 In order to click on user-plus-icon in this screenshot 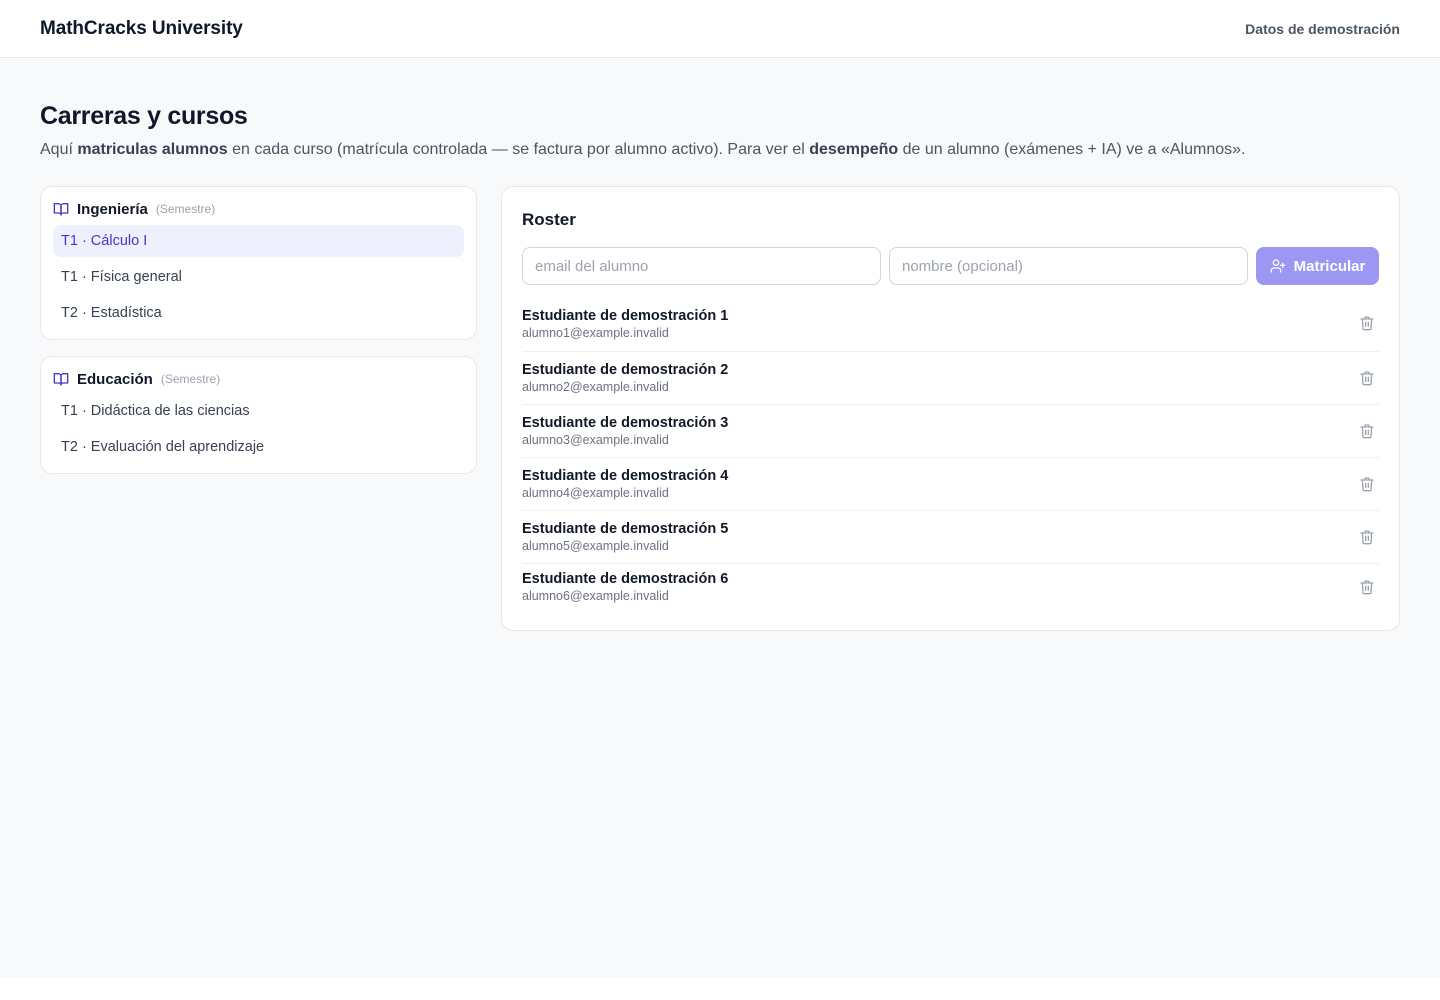, I will do `click(1278, 266)`.